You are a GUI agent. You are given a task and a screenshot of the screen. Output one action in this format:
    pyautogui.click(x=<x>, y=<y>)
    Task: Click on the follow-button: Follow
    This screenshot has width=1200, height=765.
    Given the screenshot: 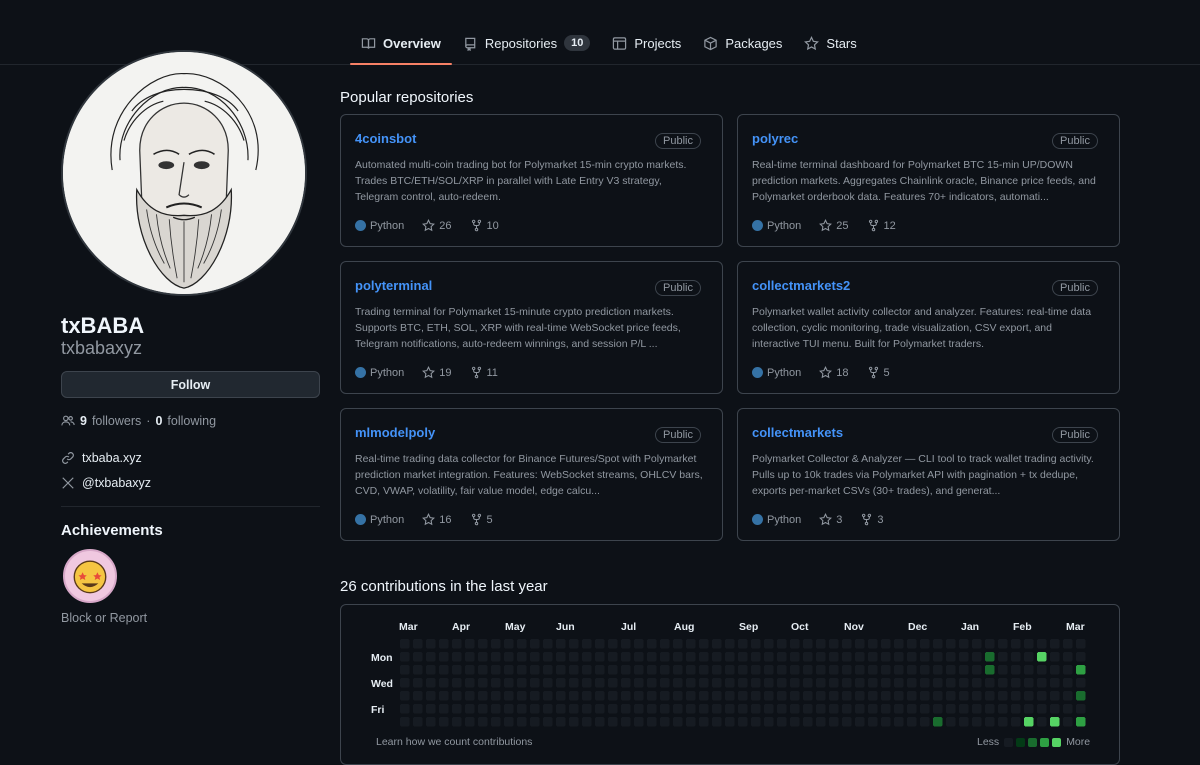 What is the action you would take?
    pyautogui.click(x=190, y=384)
    